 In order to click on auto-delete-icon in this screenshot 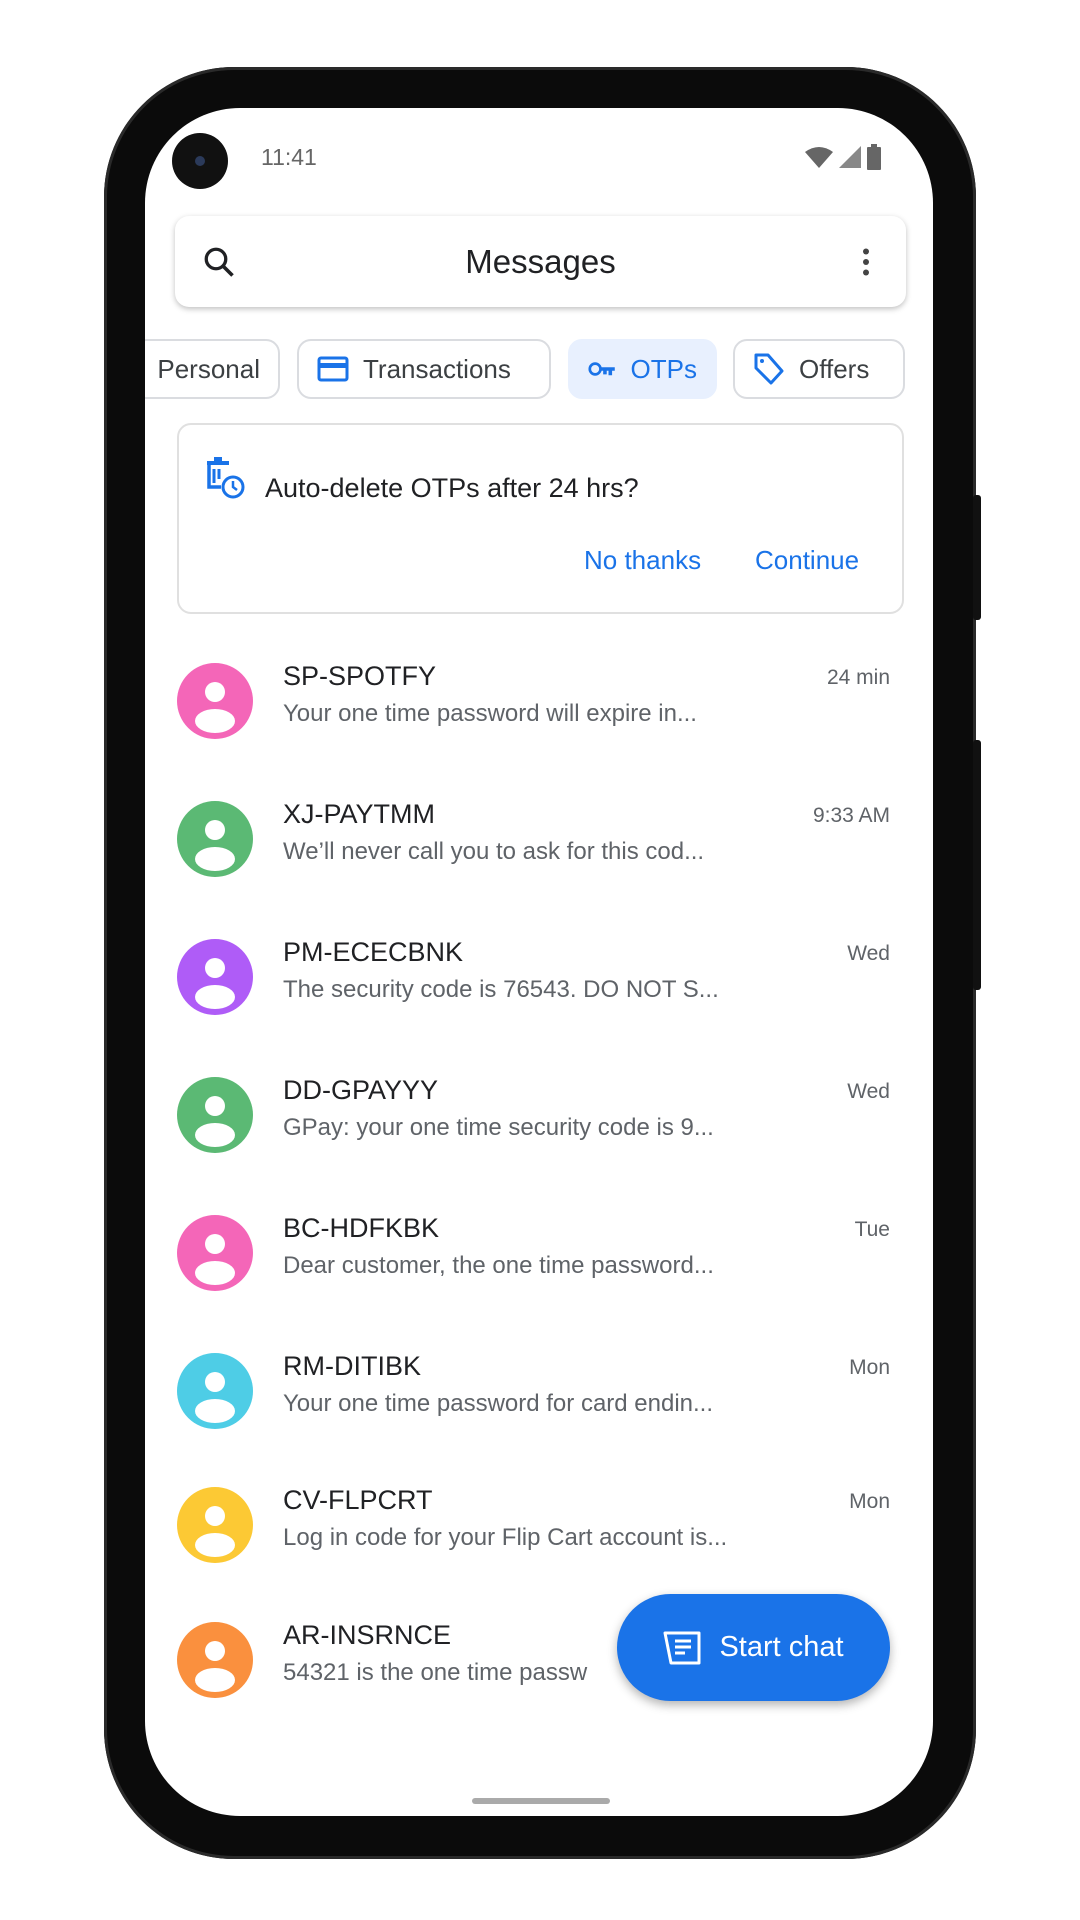, I will do `click(226, 478)`.